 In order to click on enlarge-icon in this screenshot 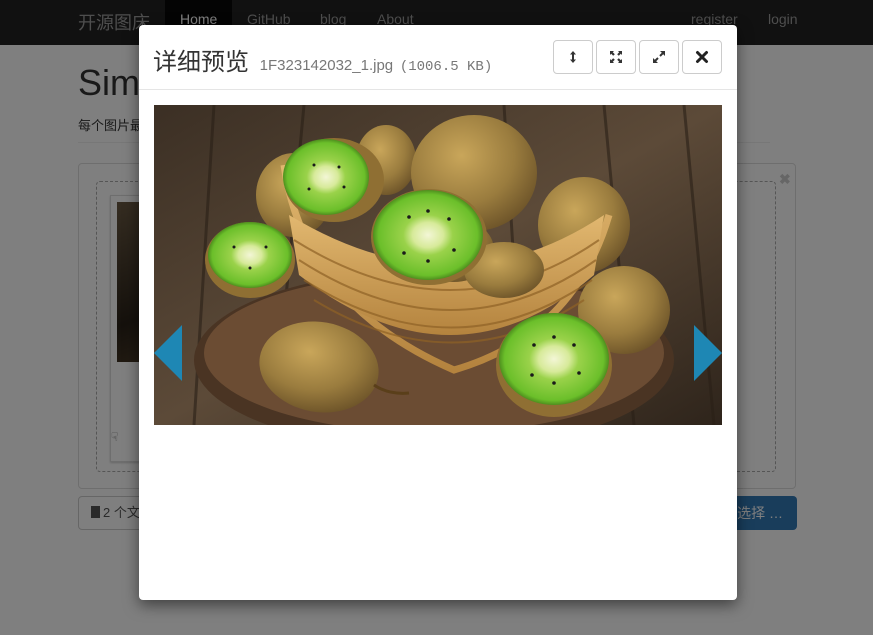, I will do `click(659, 57)`.